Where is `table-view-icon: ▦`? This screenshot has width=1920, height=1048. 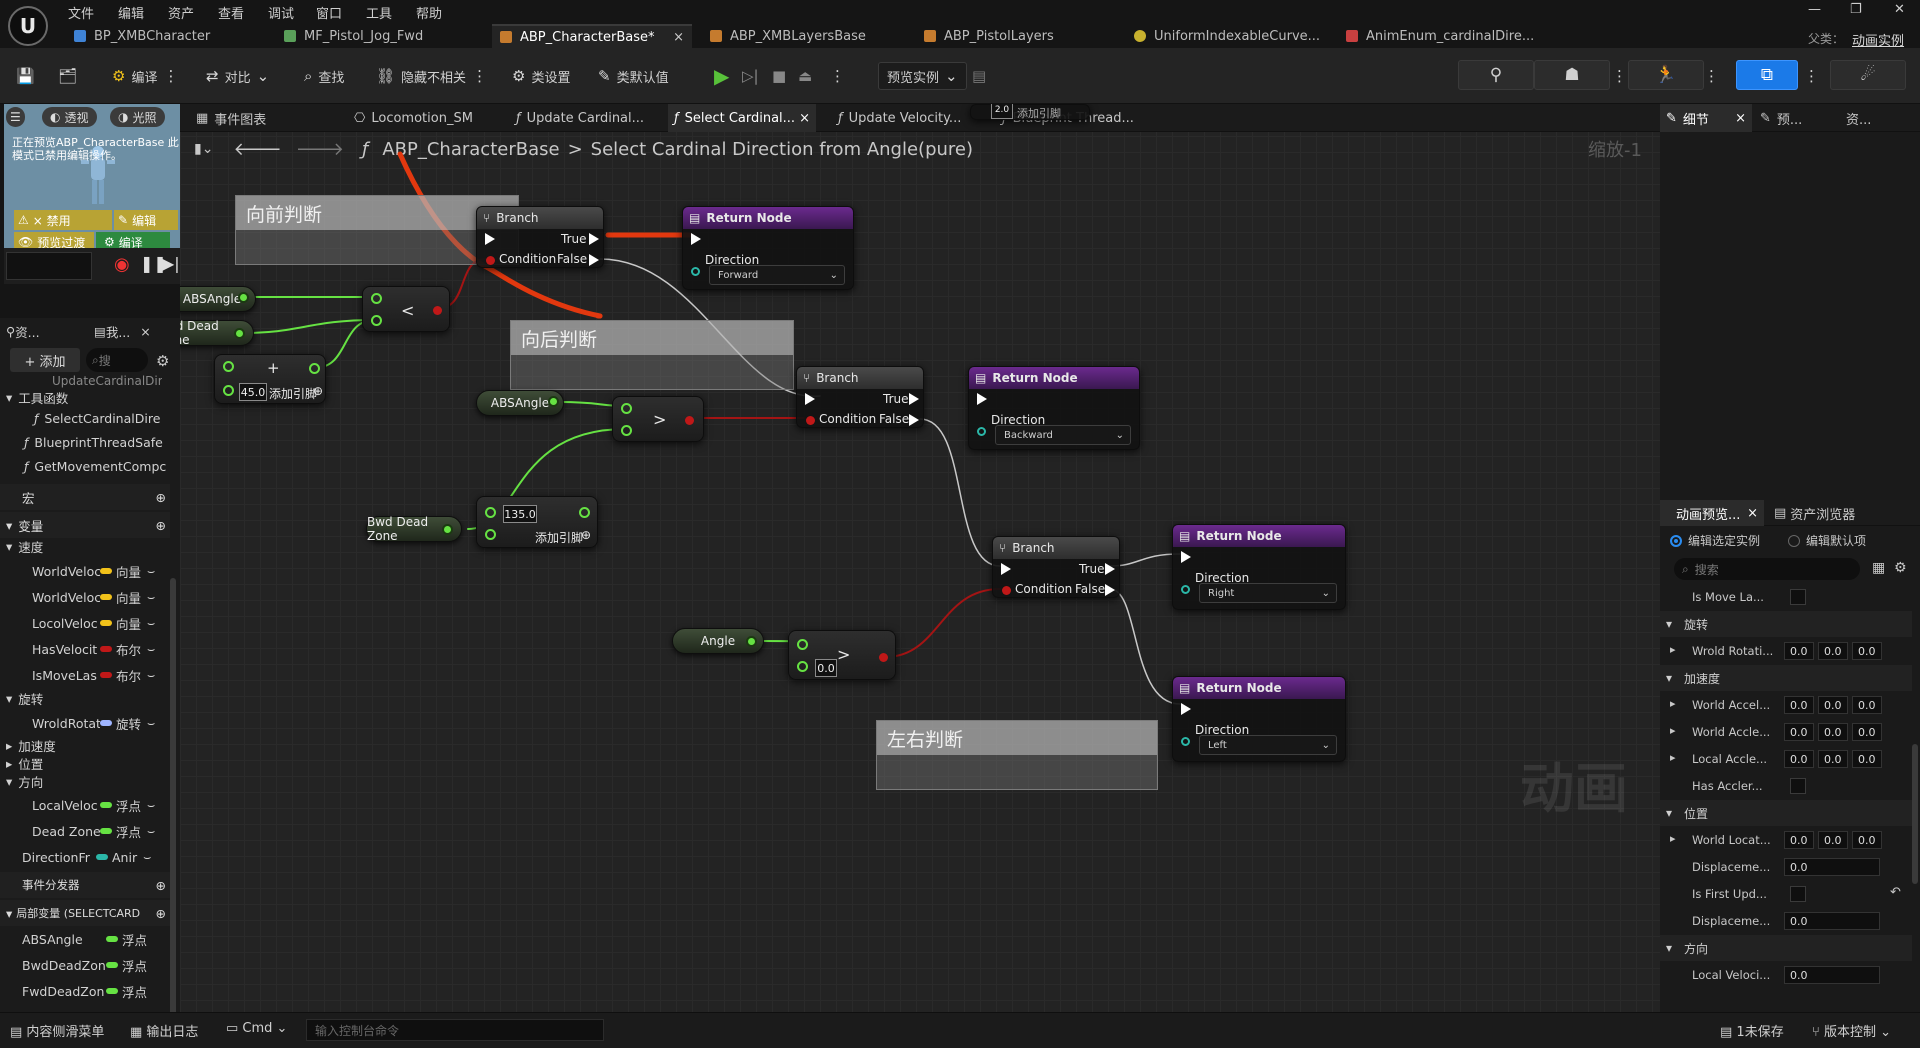 table-view-icon: ▦ is located at coordinates (1878, 568).